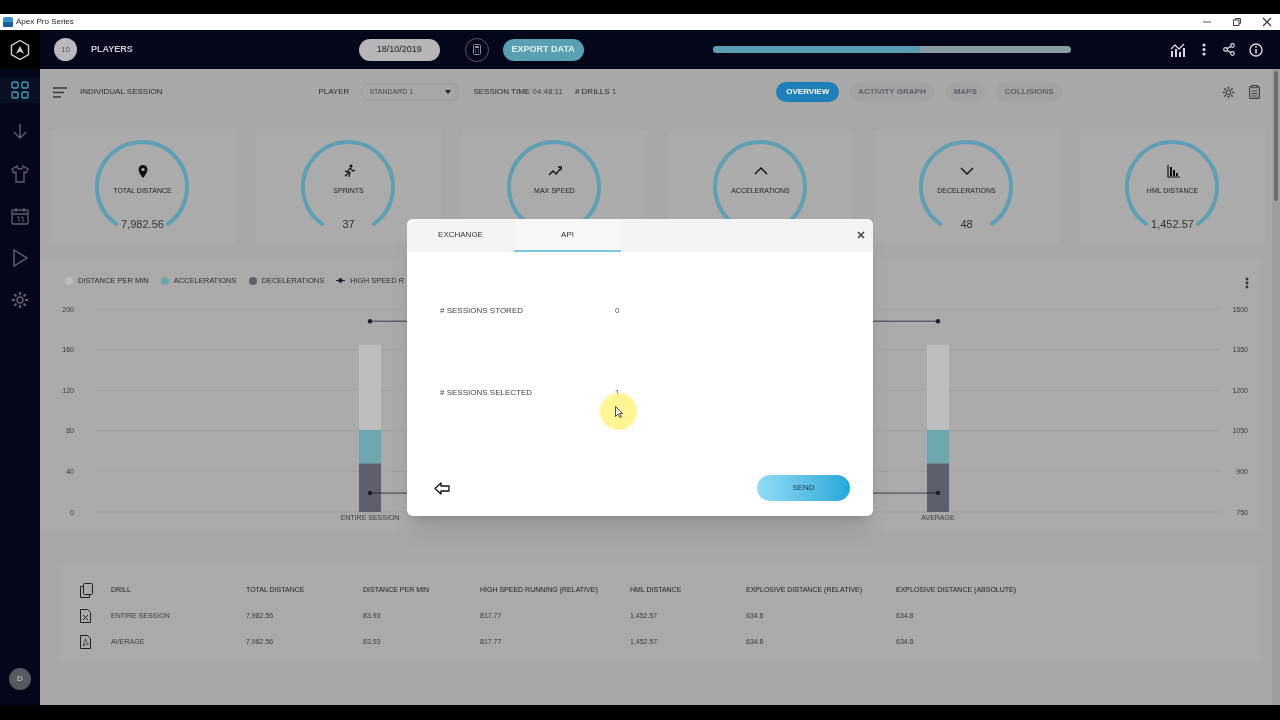 The width and height of the screenshot is (1280, 720). I want to click on shirt-icon, so click(20, 174).